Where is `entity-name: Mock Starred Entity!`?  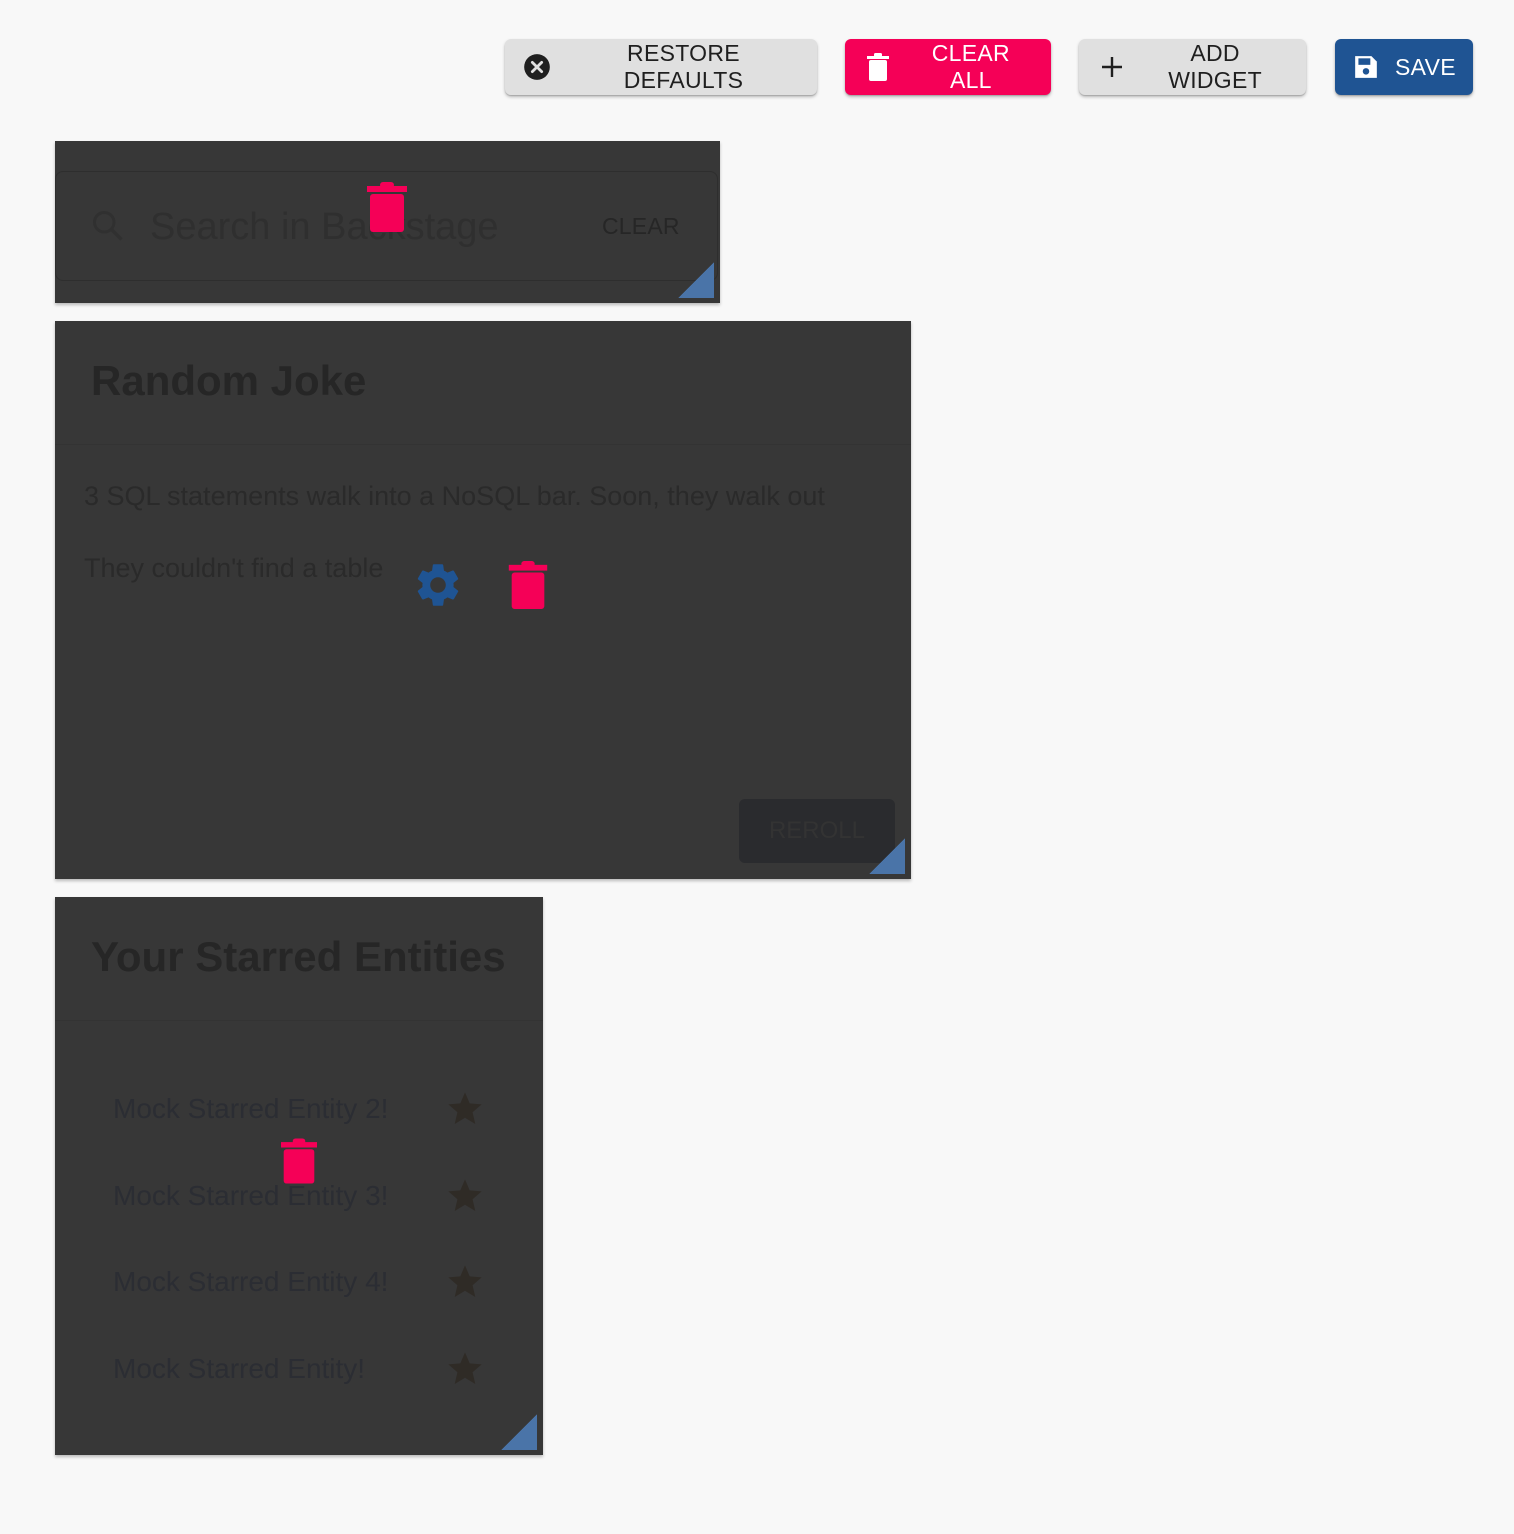
entity-name: Mock Starred Entity! is located at coordinates (239, 1369).